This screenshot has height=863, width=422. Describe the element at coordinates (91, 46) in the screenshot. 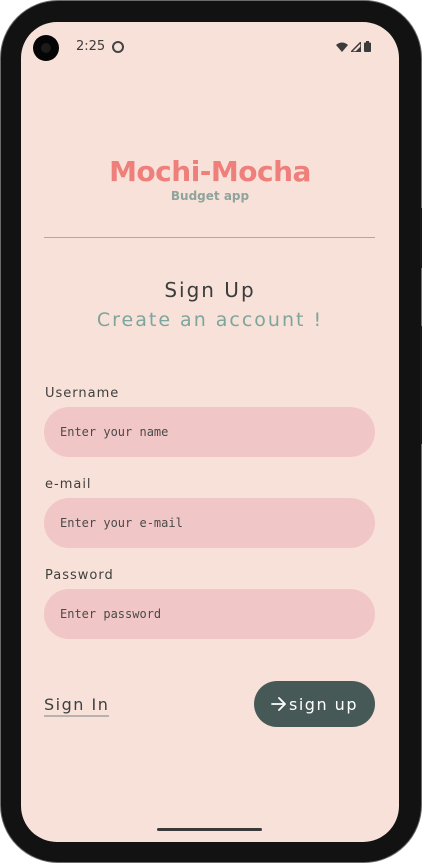

I see `status-time: 2:25` at that location.